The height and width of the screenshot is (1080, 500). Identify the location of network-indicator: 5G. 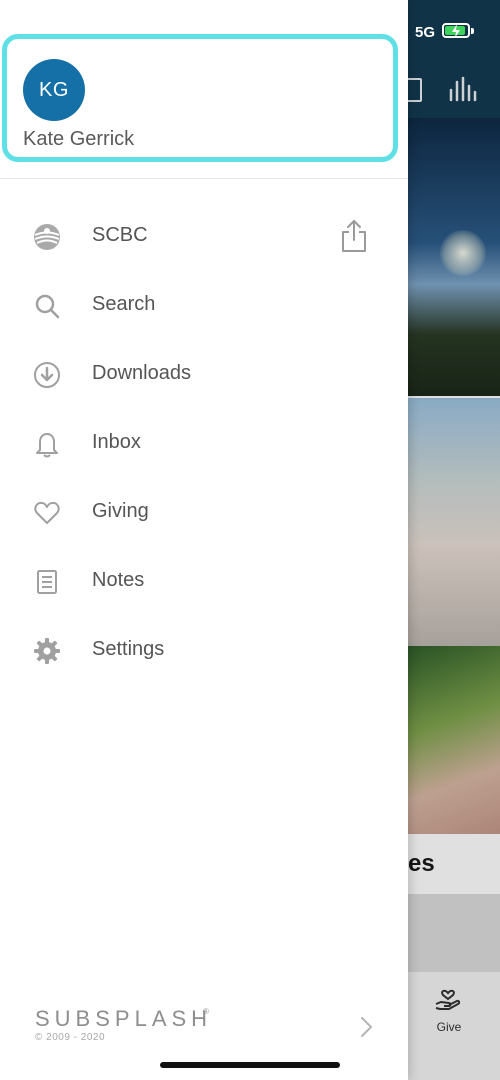
(425, 32).